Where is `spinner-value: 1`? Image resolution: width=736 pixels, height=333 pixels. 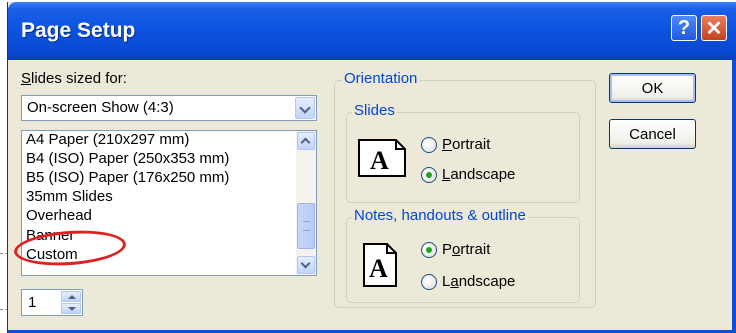 spinner-value: 1 is located at coordinates (32, 302).